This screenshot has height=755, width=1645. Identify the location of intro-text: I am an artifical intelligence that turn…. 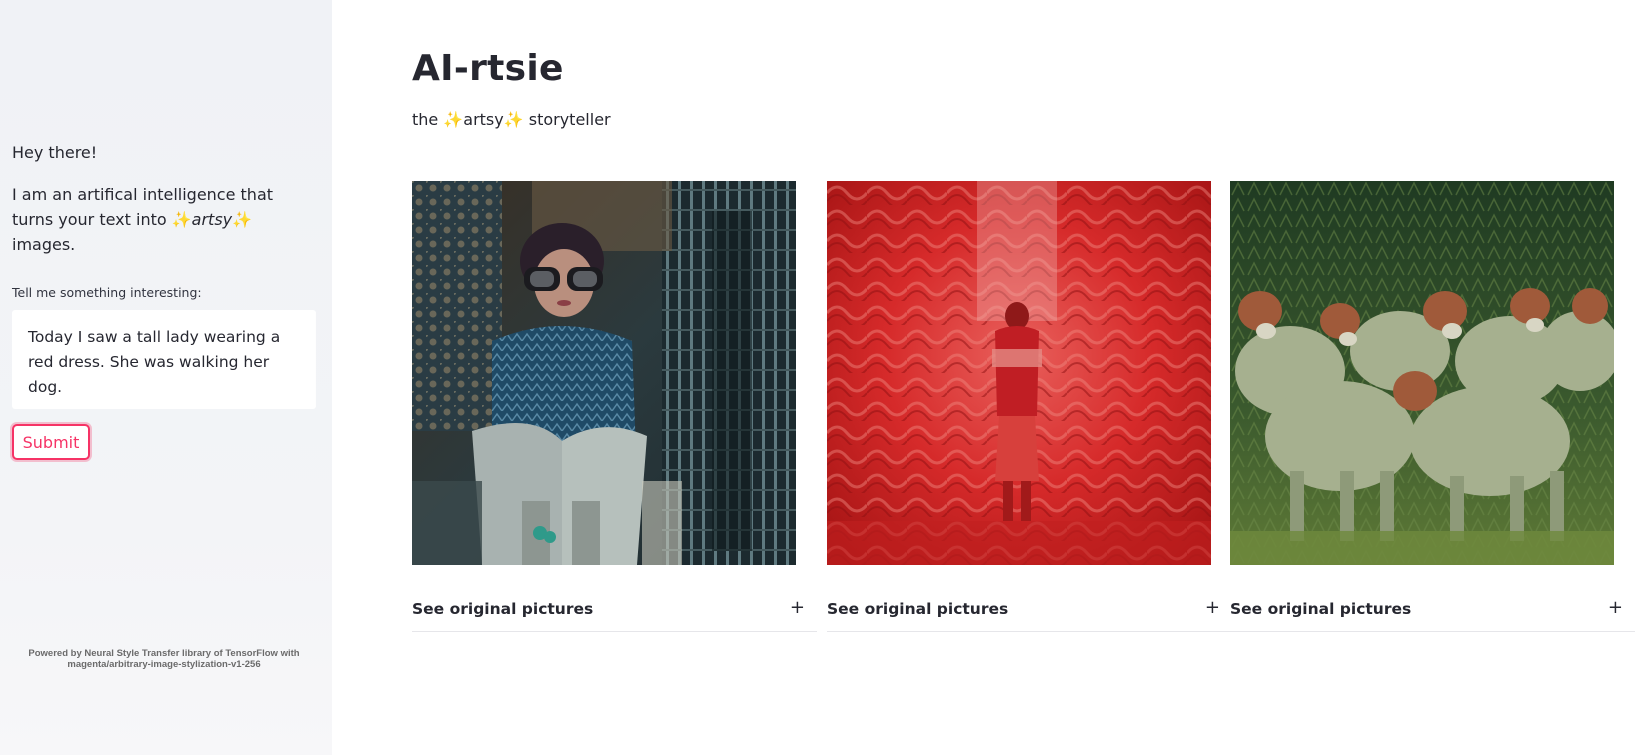
(162, 219).